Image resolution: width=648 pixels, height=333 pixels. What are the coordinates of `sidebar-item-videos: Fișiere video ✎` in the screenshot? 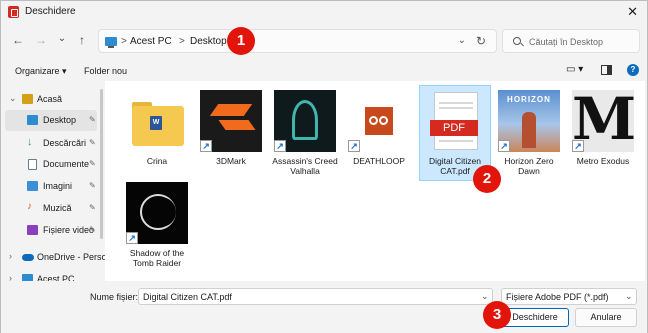 It's located at (51, 230).